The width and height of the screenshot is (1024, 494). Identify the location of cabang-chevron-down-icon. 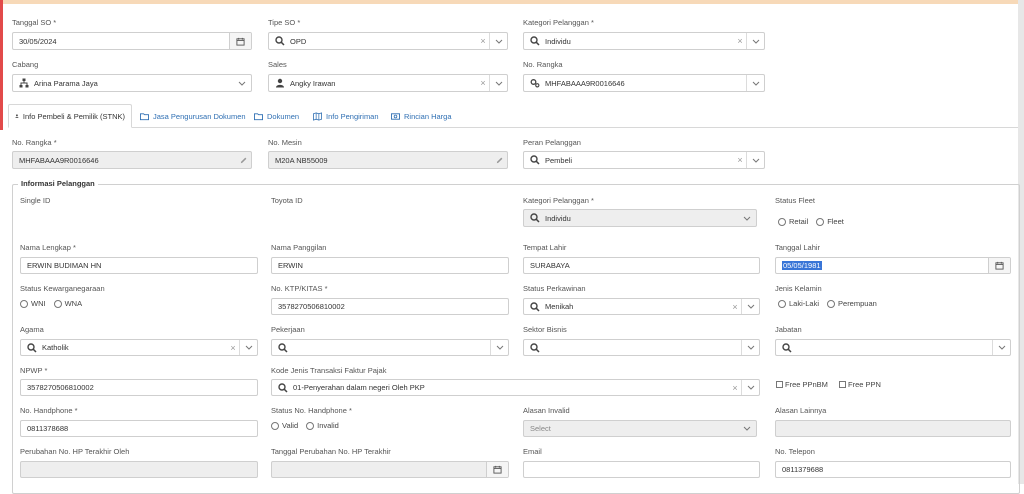
(242, 83).